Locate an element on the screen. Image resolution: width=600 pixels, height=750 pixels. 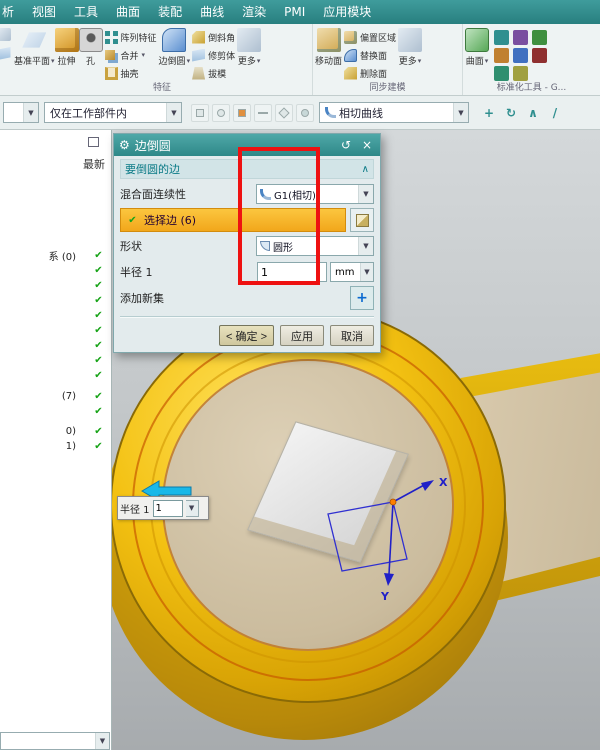
collapse-icon: ∧ is located at coordinates (365, 169).